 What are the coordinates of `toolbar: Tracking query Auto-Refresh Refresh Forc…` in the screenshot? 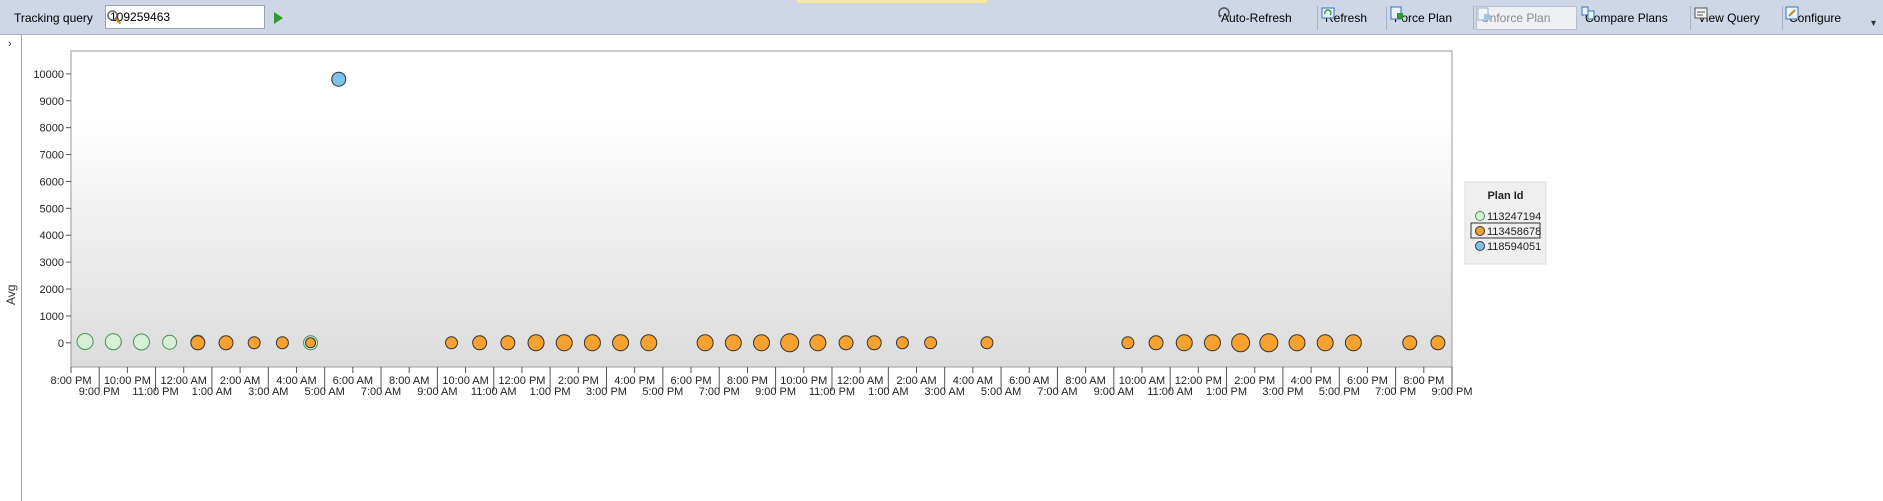 It's located at (941, 17).